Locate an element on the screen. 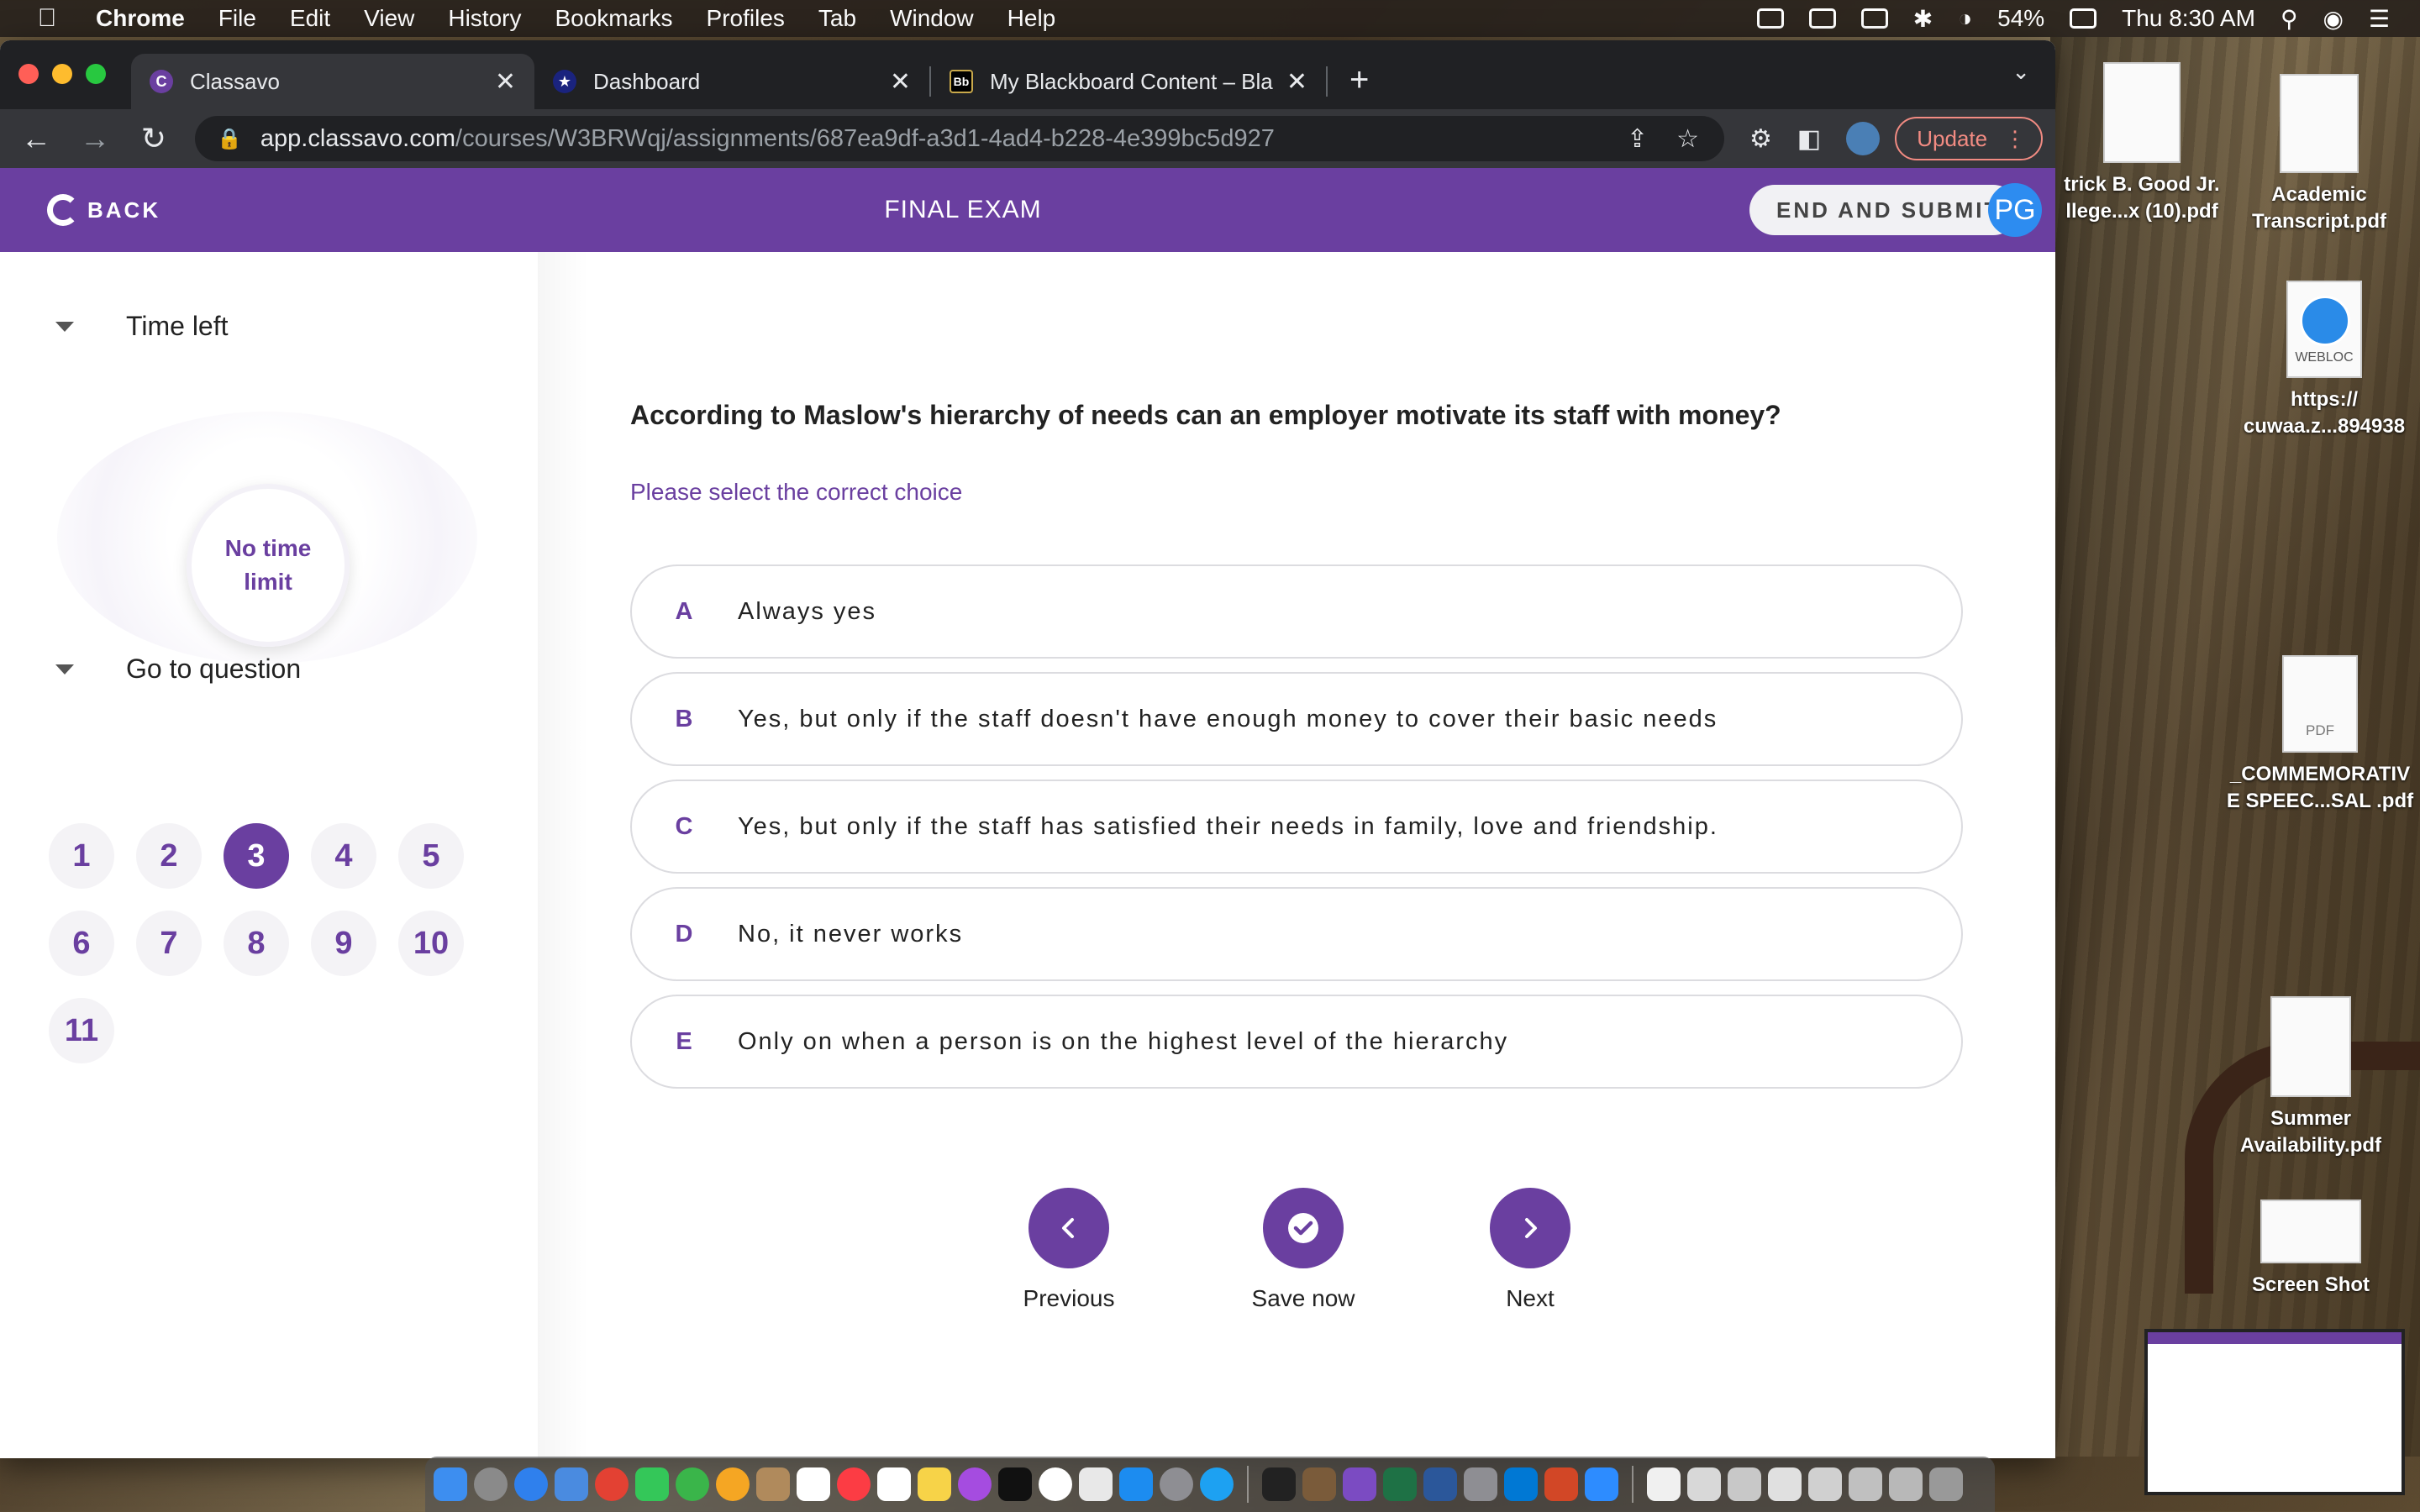  pages-icon is located at coordinates (1096, 1484).